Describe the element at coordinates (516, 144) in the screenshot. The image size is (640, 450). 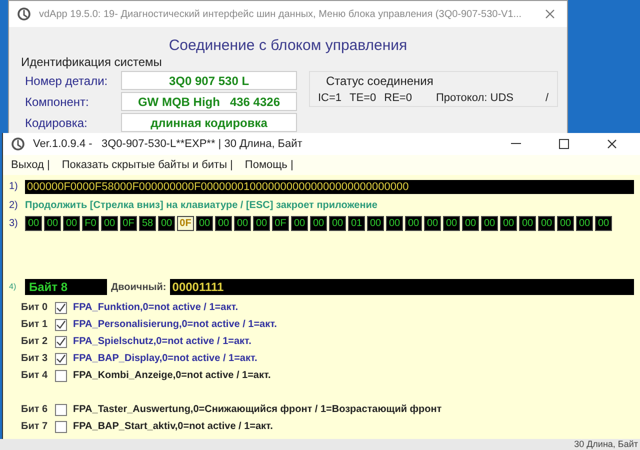
I see `minimize-icon` at that location.